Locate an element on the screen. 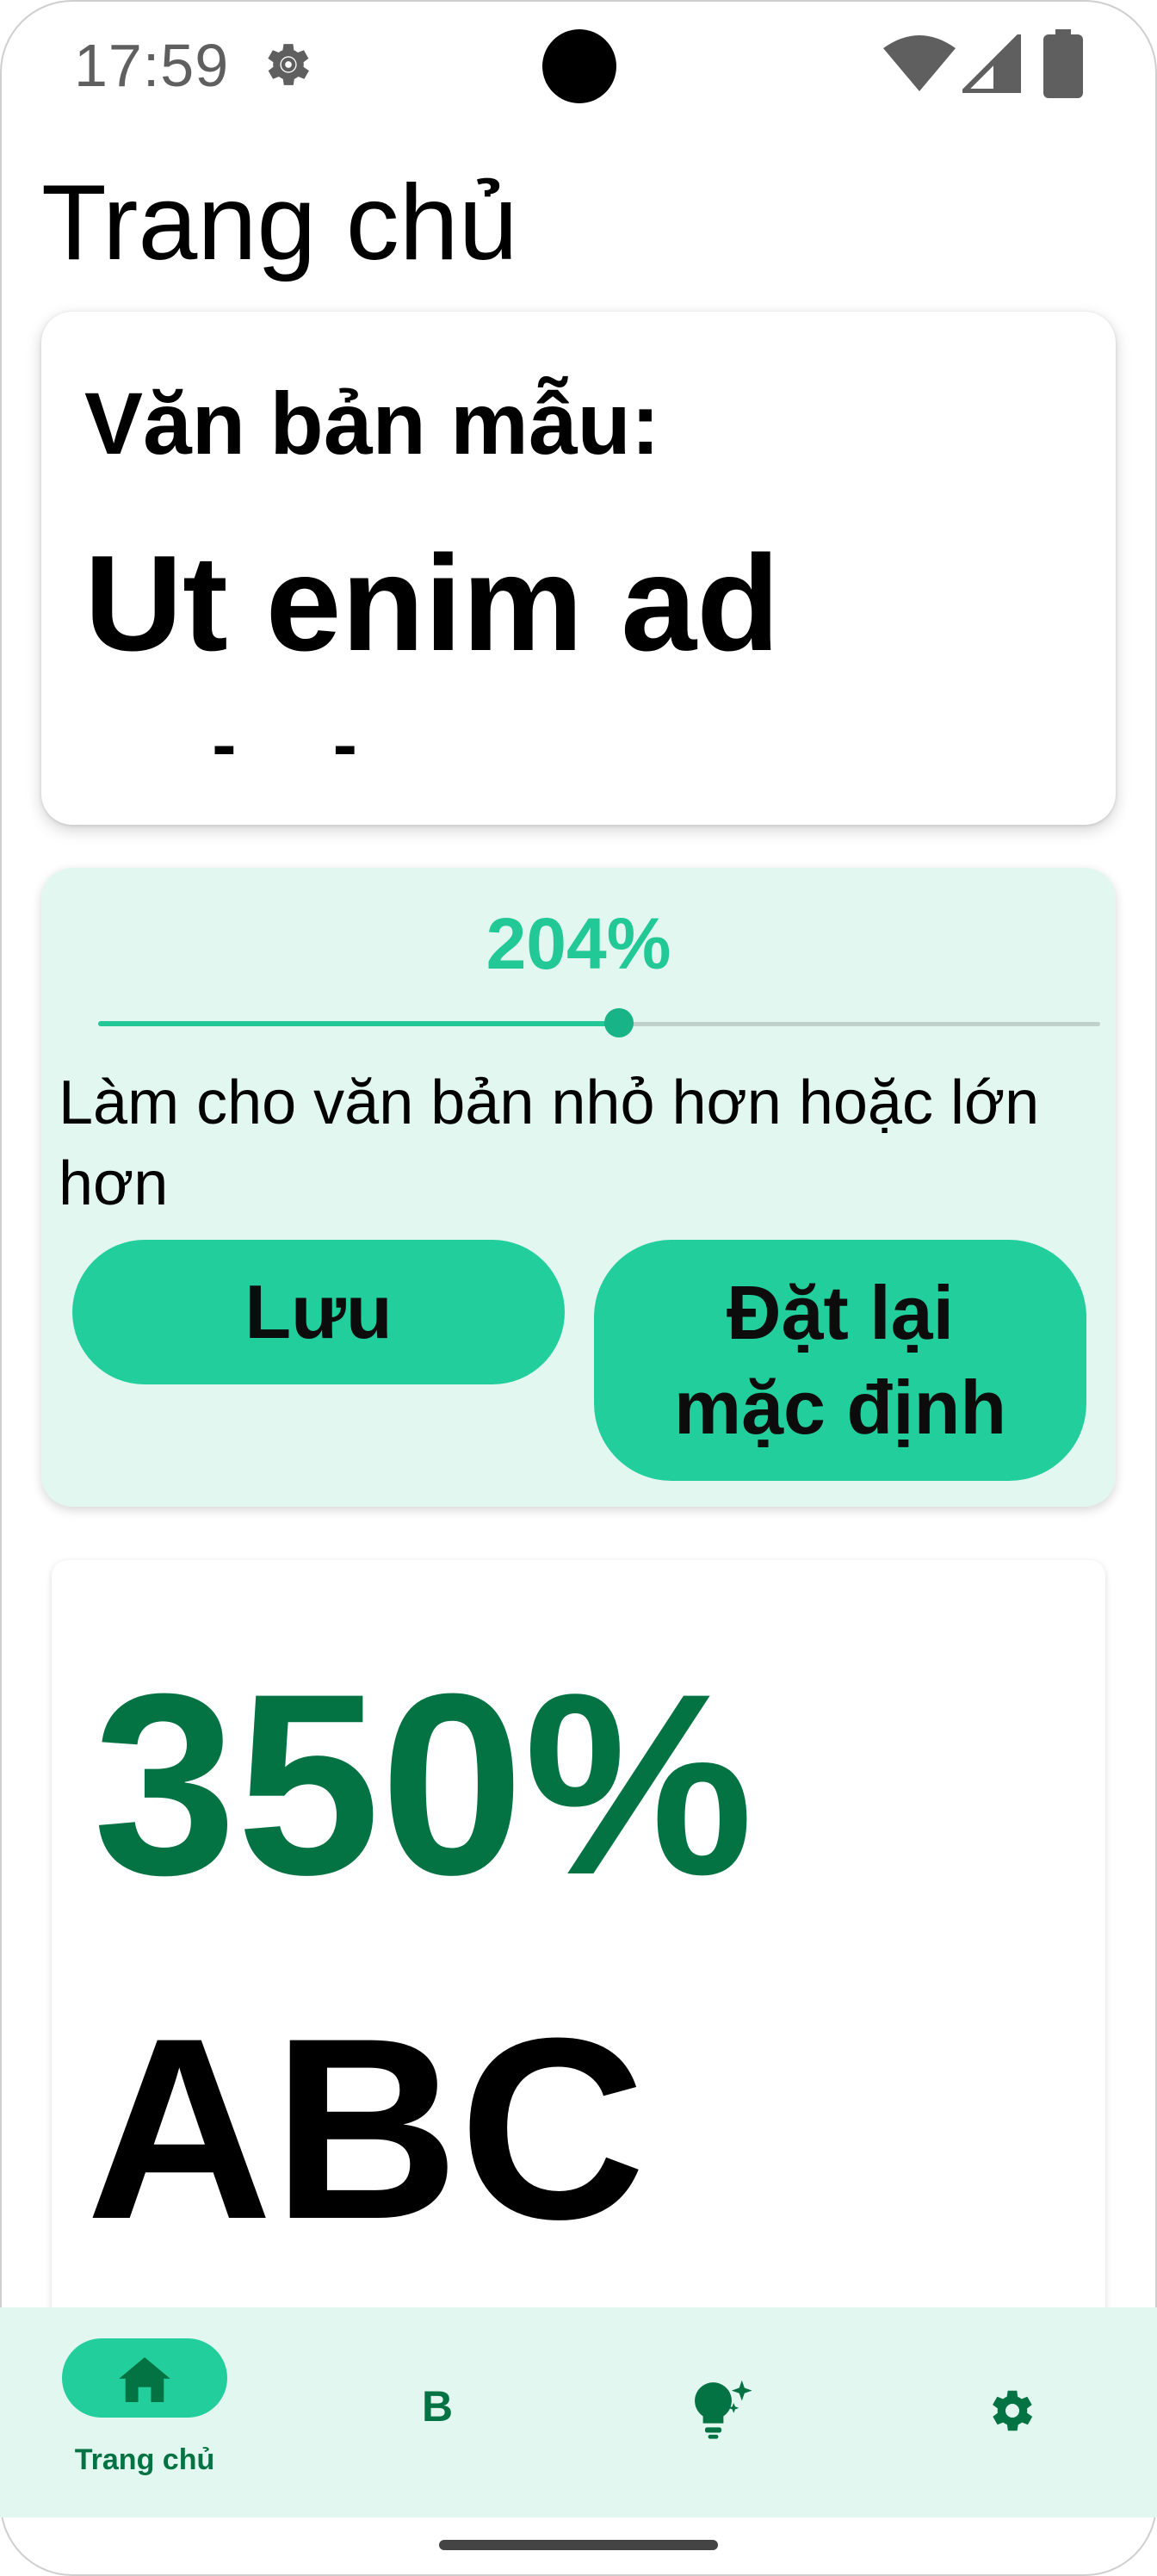  sample-text: Ut enim ad minima is located at coordinates (432, 641).